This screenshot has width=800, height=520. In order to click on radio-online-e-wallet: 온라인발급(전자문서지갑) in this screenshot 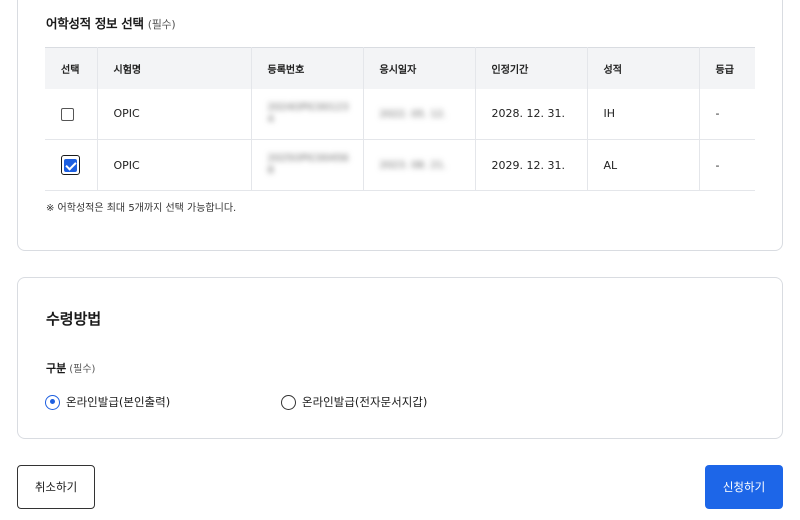, I will do `click(354, 402)`.